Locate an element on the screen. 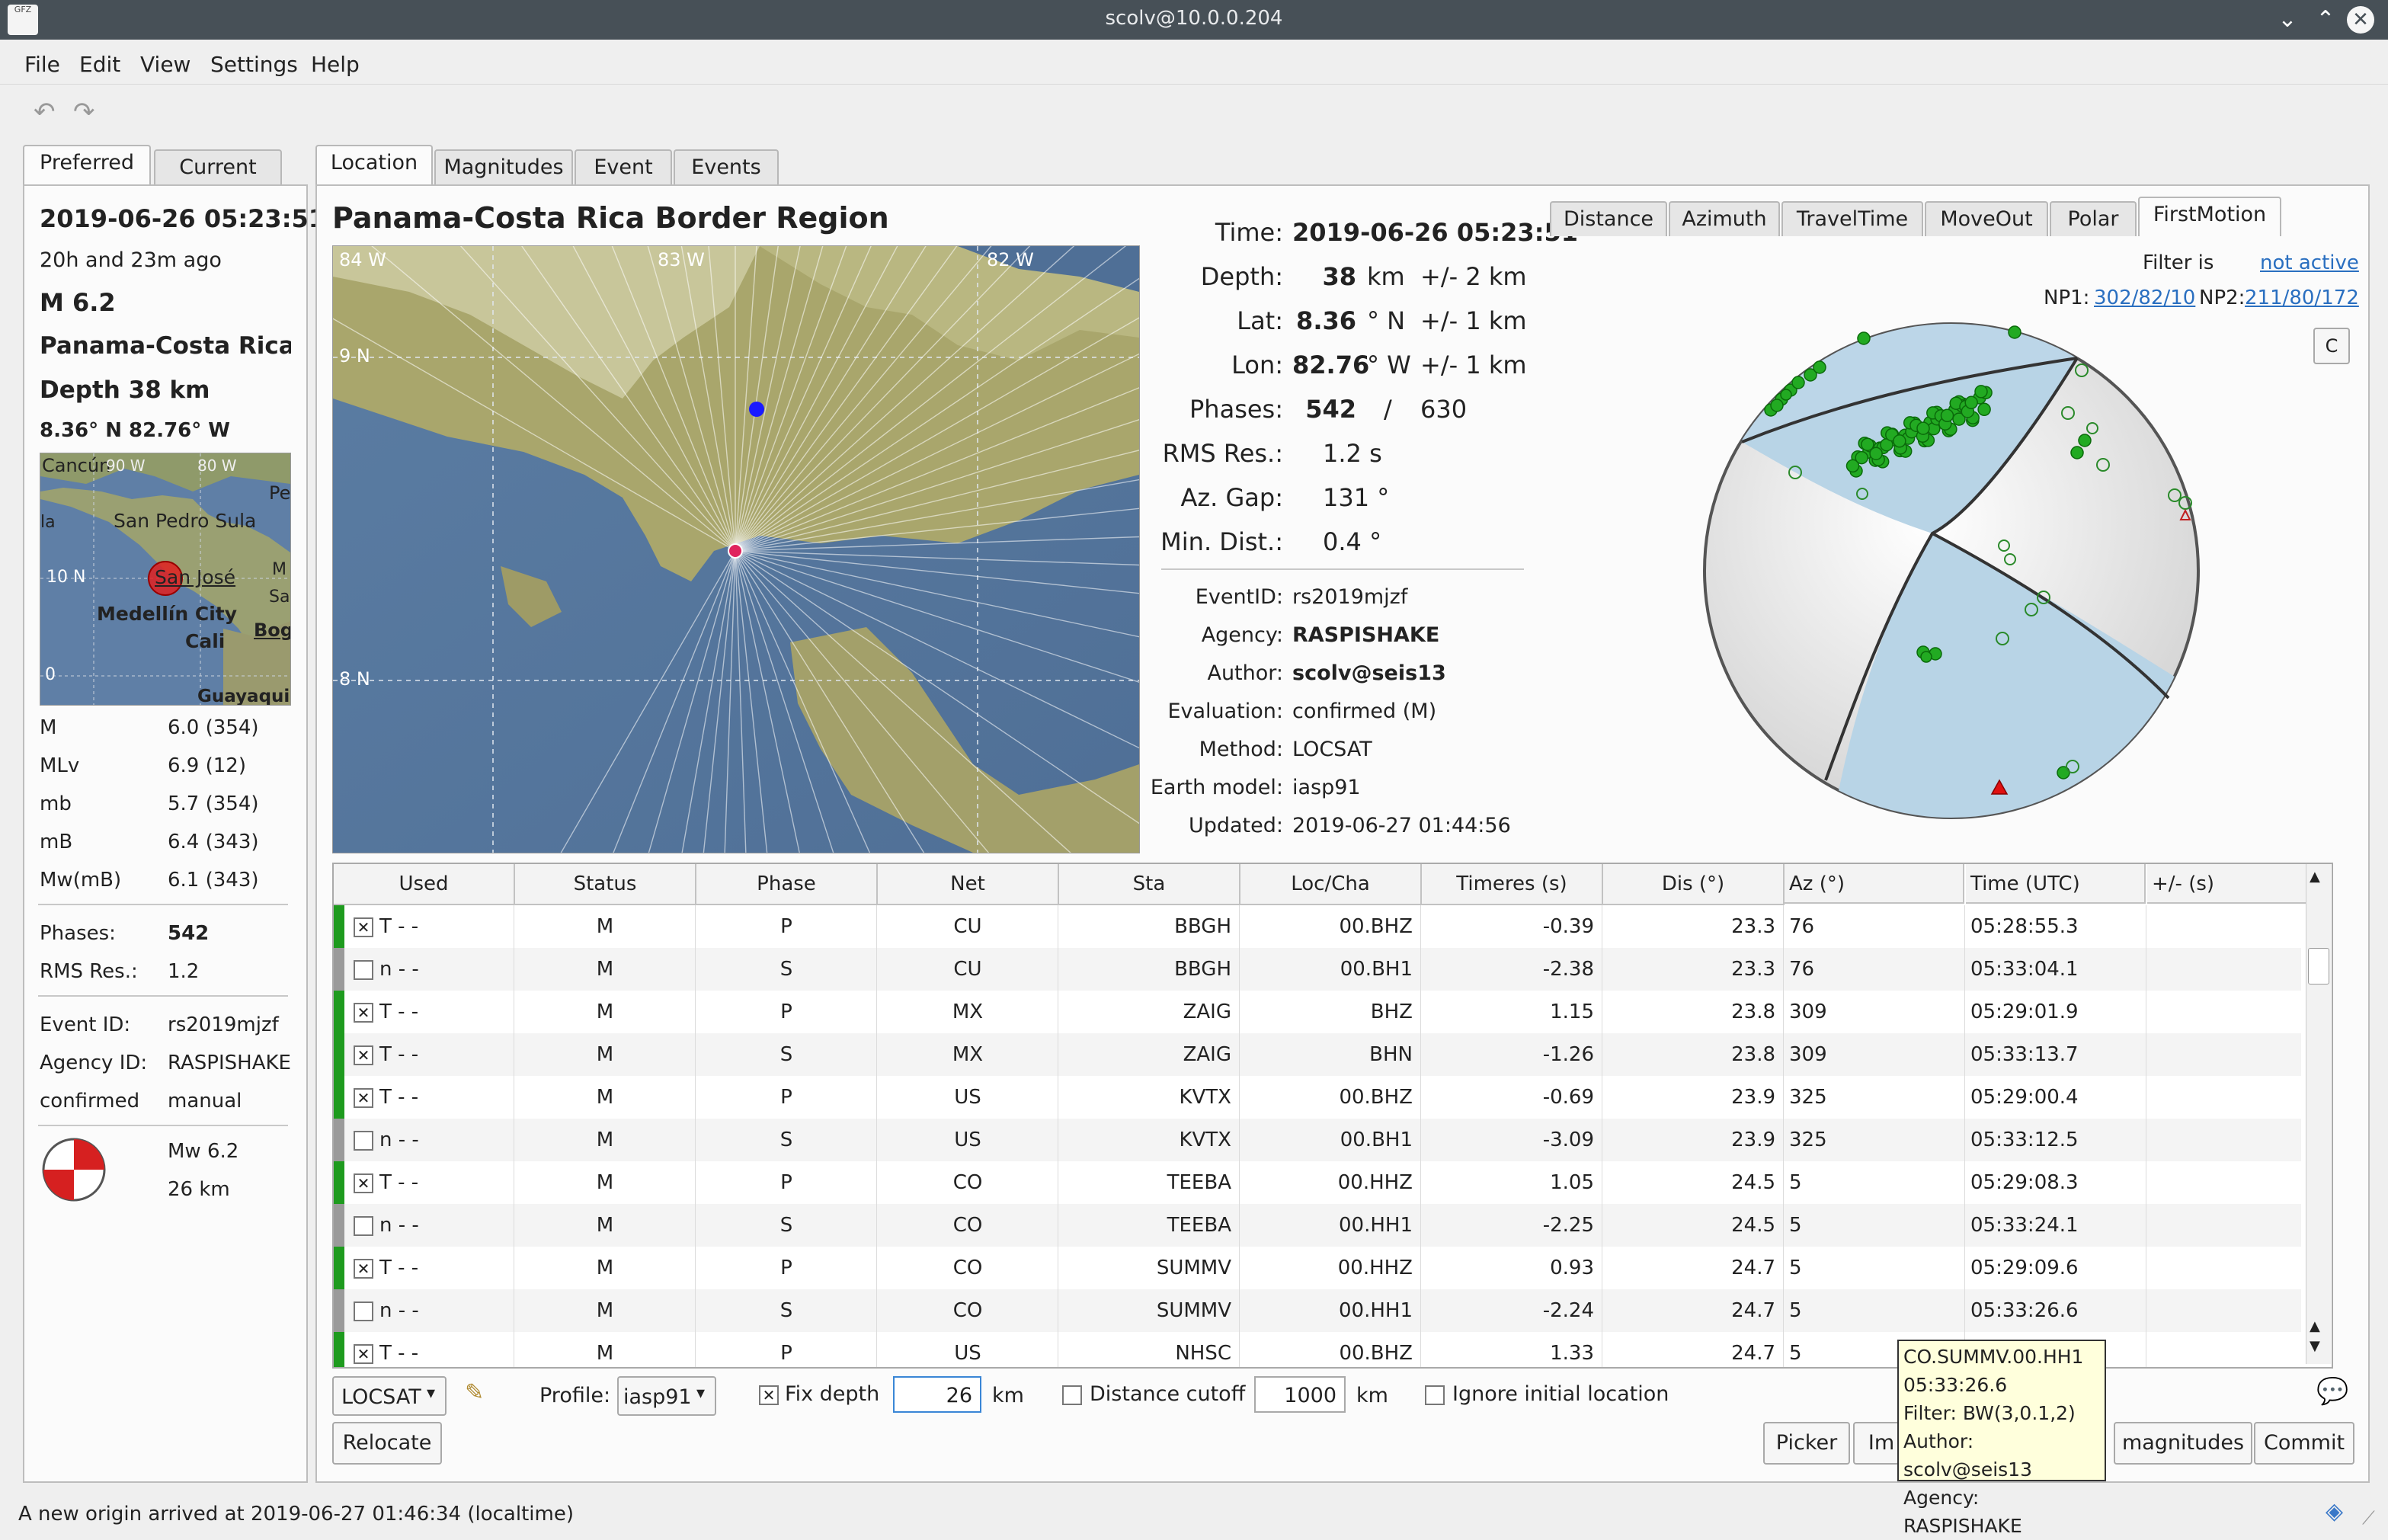 Image resolution: width=2388 pixels, height=1540 pixels. menu-settings: Settings is located at coordinates (254, 64).